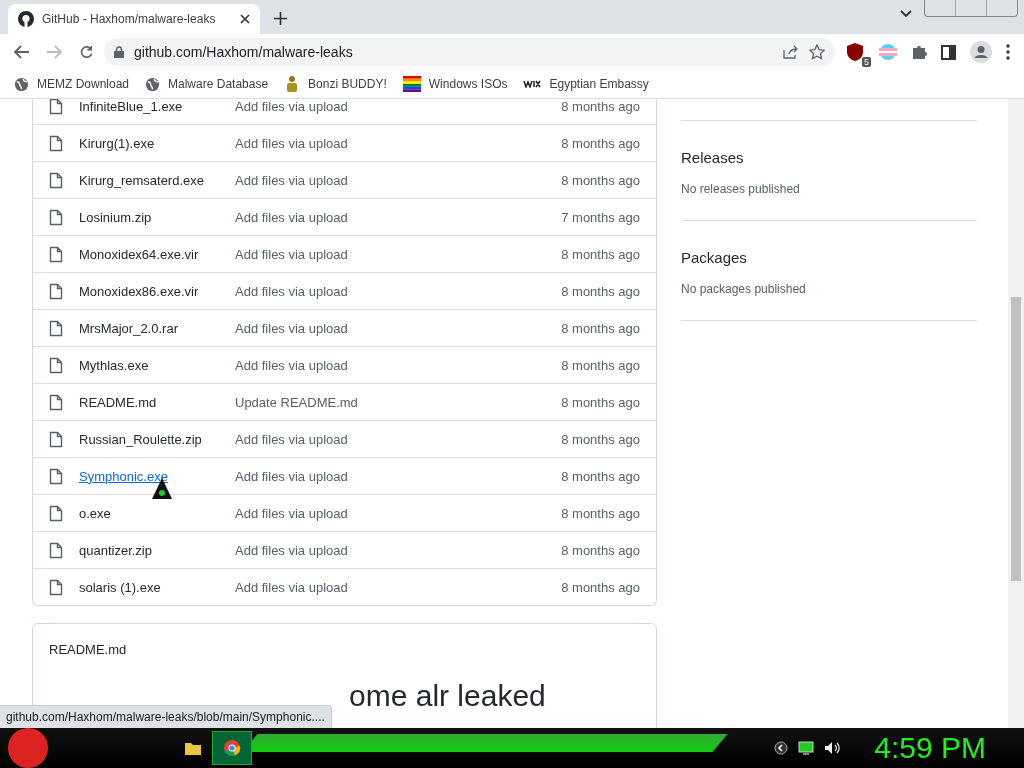 The image size is (1024, 768). I want to click on file-link: solaris (1).exe, so click(157, 587).